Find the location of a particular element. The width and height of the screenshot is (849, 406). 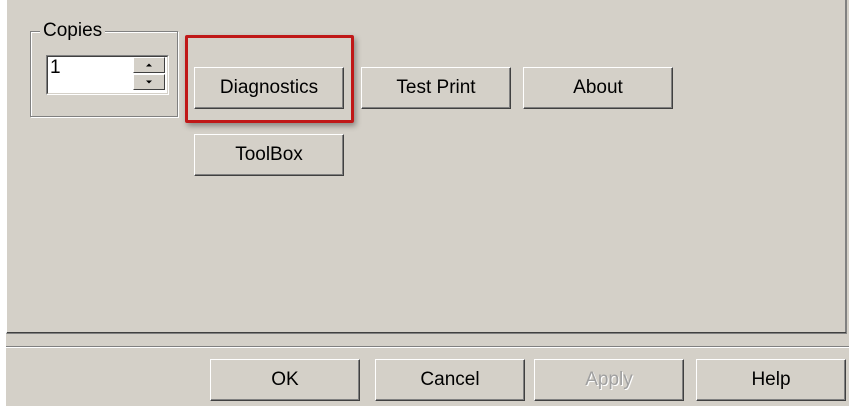

test-print-button-label: Test Print is located at coordinates (436, 87).